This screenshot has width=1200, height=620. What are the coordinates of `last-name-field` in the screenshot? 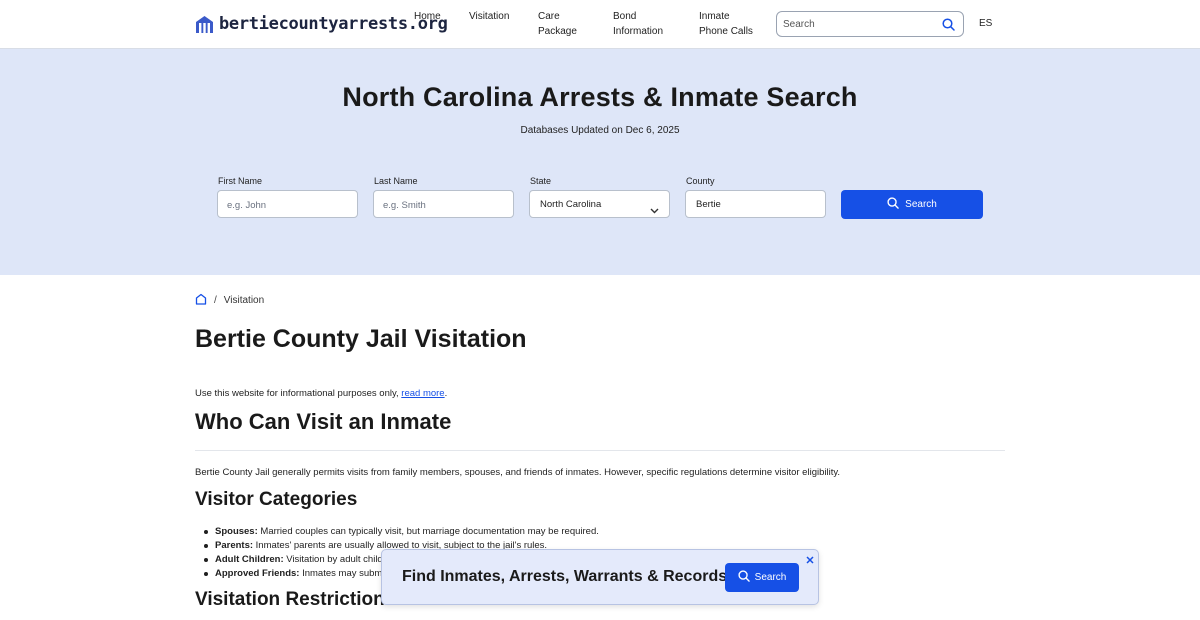 It's located at (443, 204).